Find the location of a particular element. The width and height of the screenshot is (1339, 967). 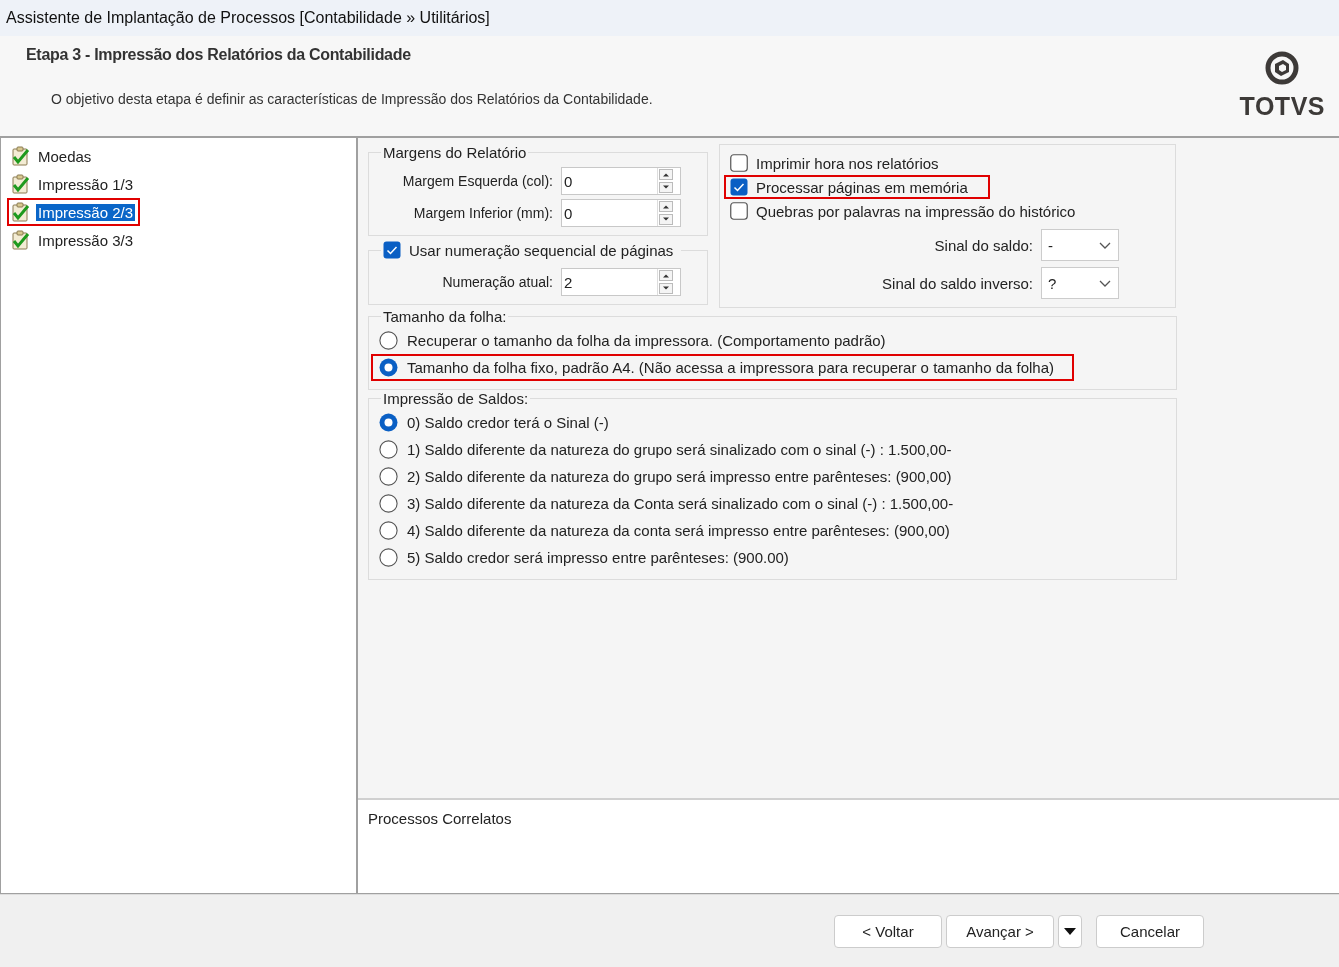

group-title: Tamanho da folha: is located at coordinates (445, 316).